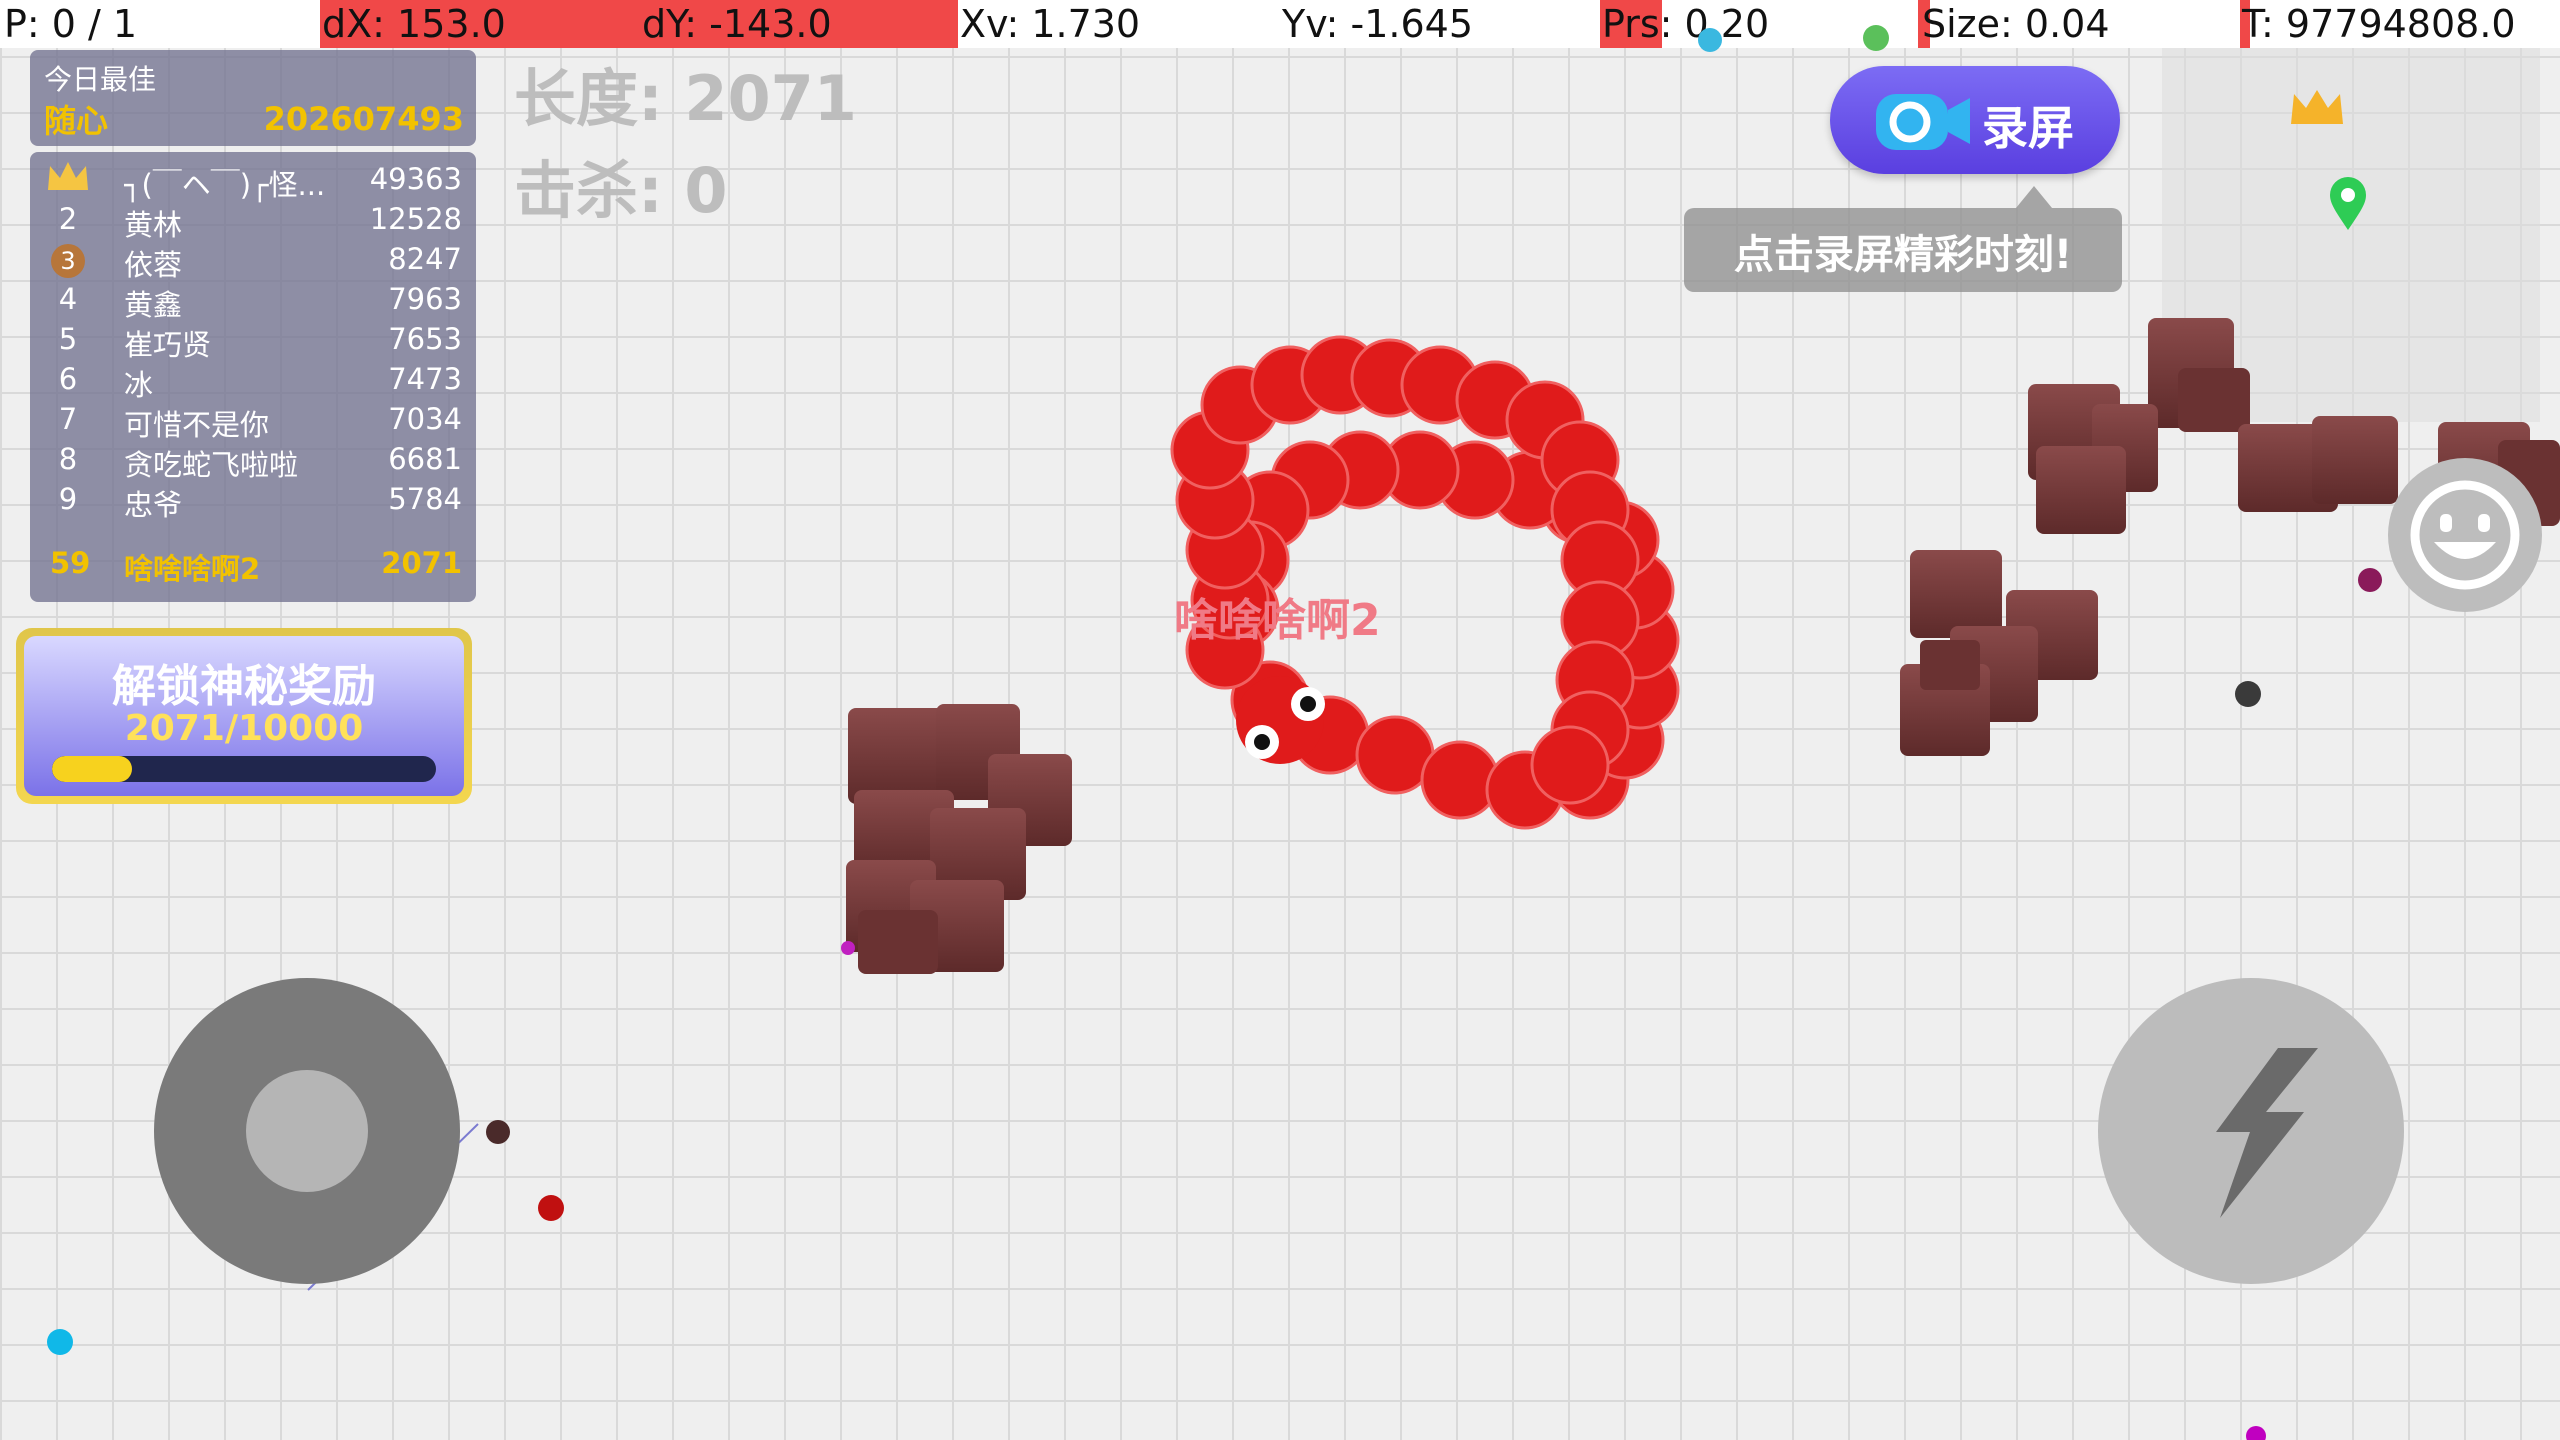  I want to click on joystick-knob, so click(307, 1131).